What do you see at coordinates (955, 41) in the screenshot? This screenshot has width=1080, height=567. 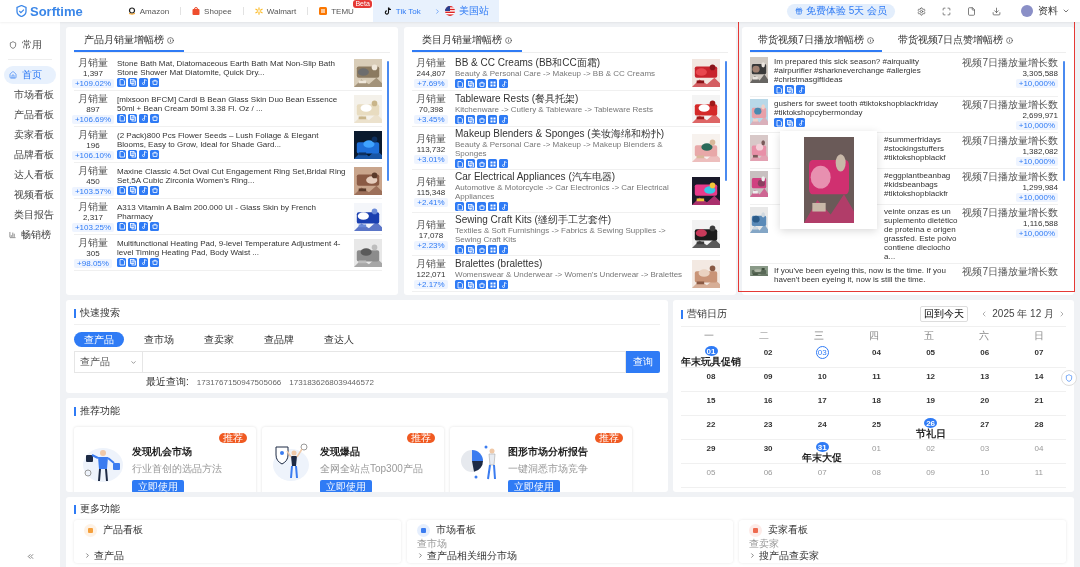 I see `ranking-tab: 带货视频7日点赞增幅榜` at bounding box center [955, 41].